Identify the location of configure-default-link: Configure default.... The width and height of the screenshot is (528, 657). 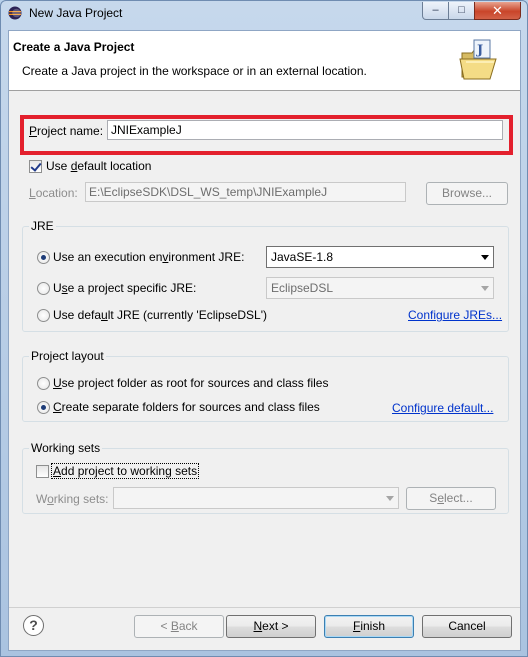
(442, 408).